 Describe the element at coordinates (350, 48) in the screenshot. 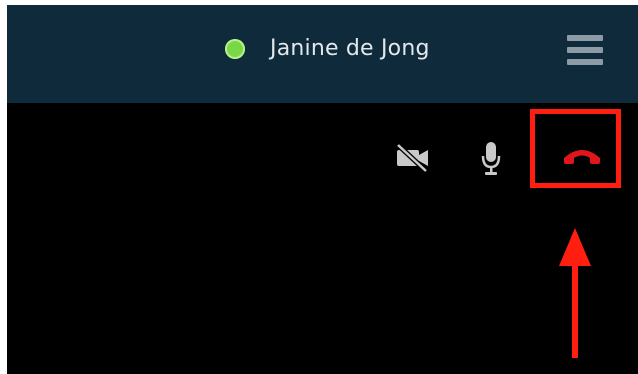

I see `contact-name: Janine de Jong` at that location.